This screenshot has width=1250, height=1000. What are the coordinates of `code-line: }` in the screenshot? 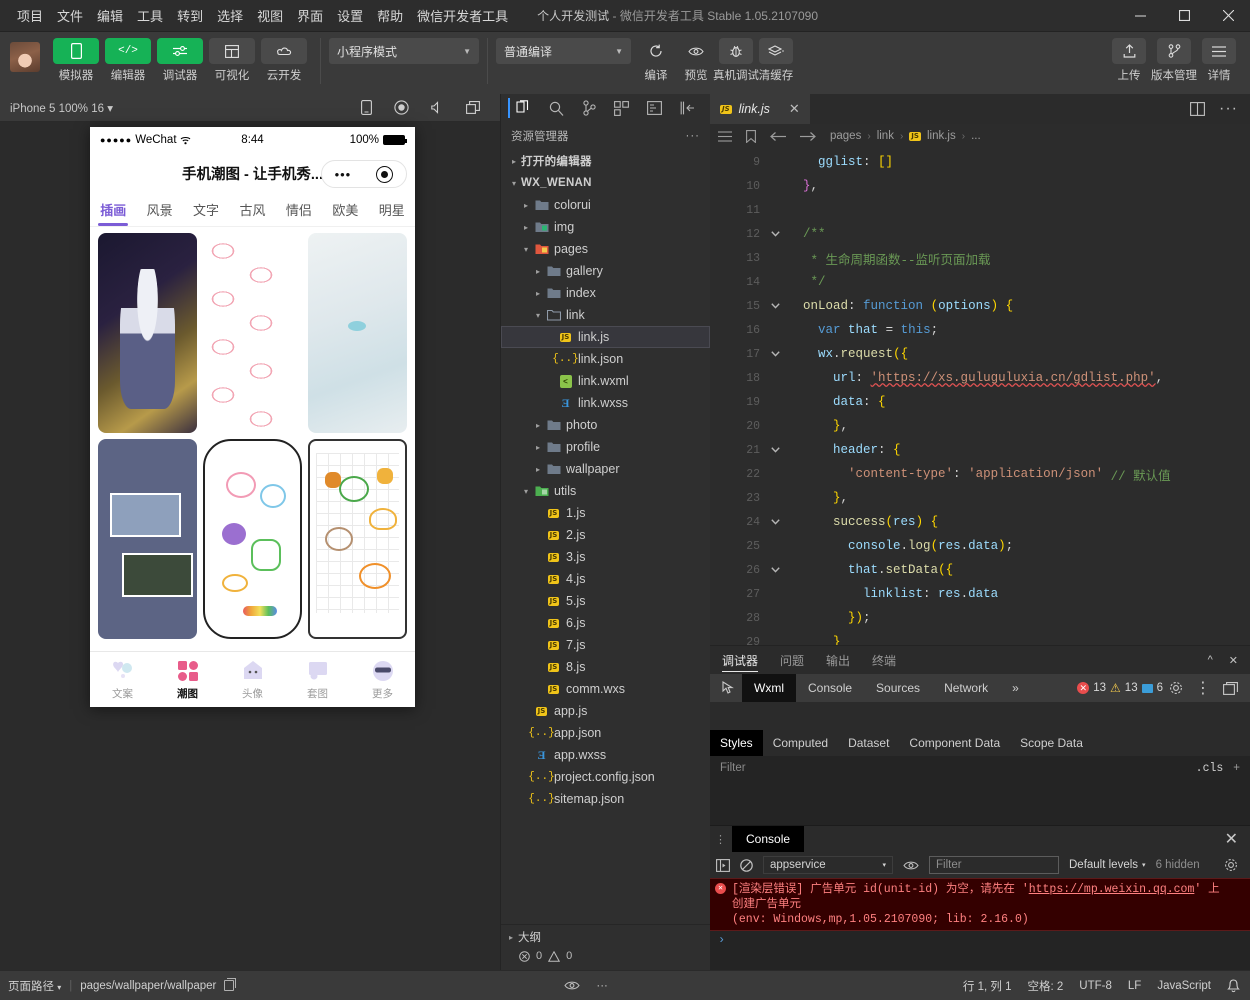 It's located at (1017, 637).